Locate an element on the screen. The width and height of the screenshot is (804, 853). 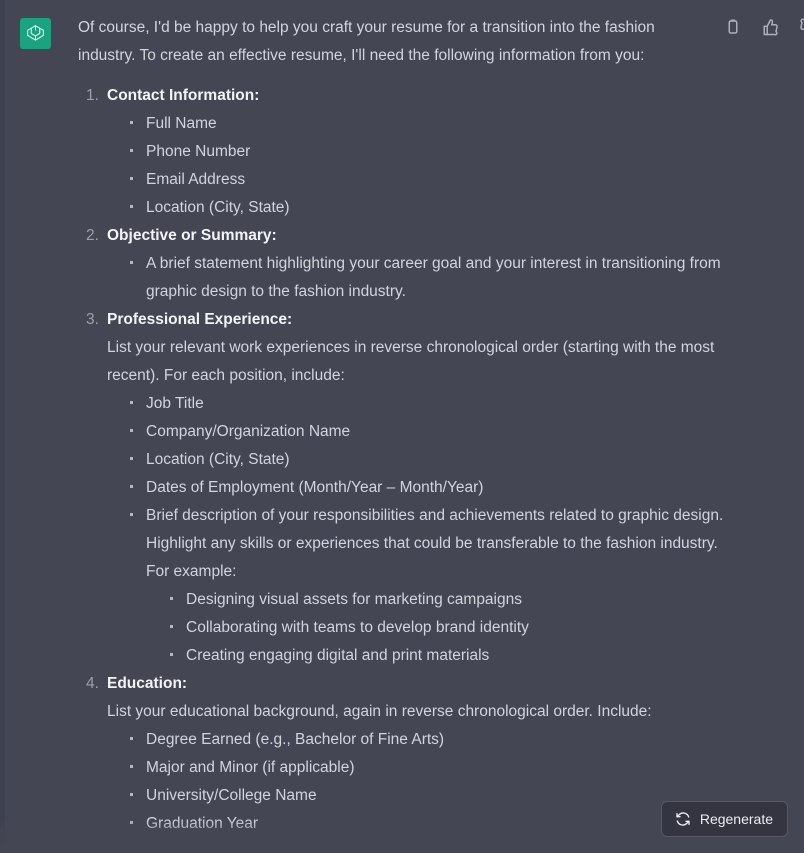
message-actions is located at coordinates (764, 27).